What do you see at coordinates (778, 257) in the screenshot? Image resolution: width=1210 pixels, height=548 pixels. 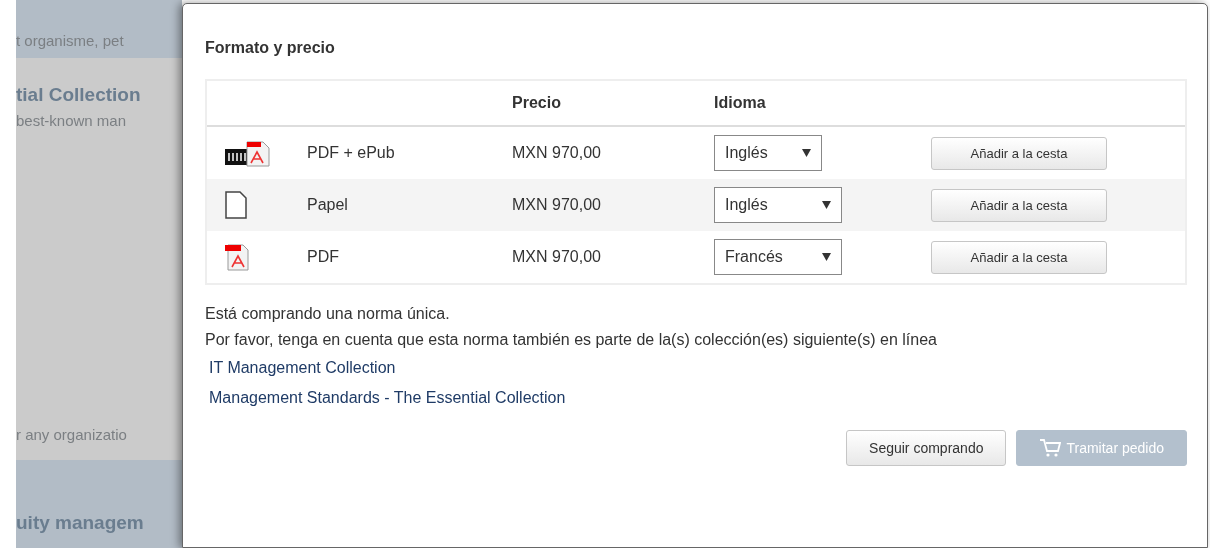 I see `language-dropdown: Francés` at bounding box center [778, 257].